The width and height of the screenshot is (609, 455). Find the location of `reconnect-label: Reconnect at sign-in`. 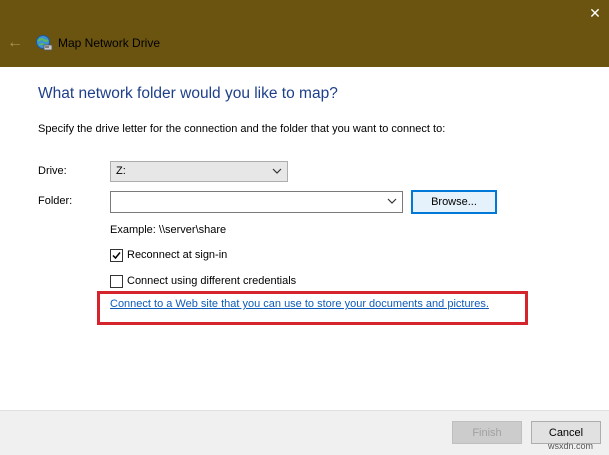

reconnect-label: Reconnect at sign-in is located at coordinates (177, 255).